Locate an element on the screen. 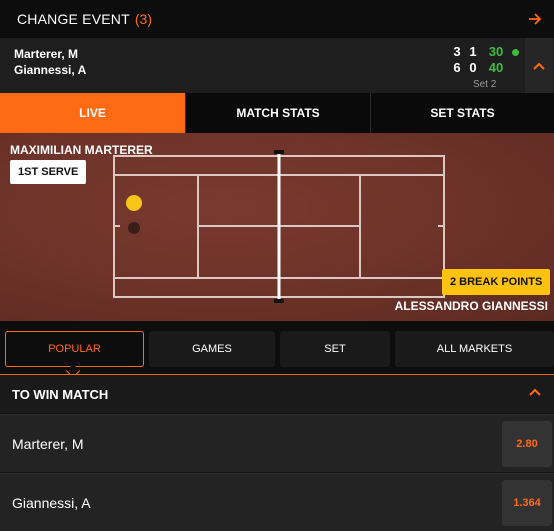 The image size is (554, 531). tab-live: LIVE is located at coordinates (93, 113).